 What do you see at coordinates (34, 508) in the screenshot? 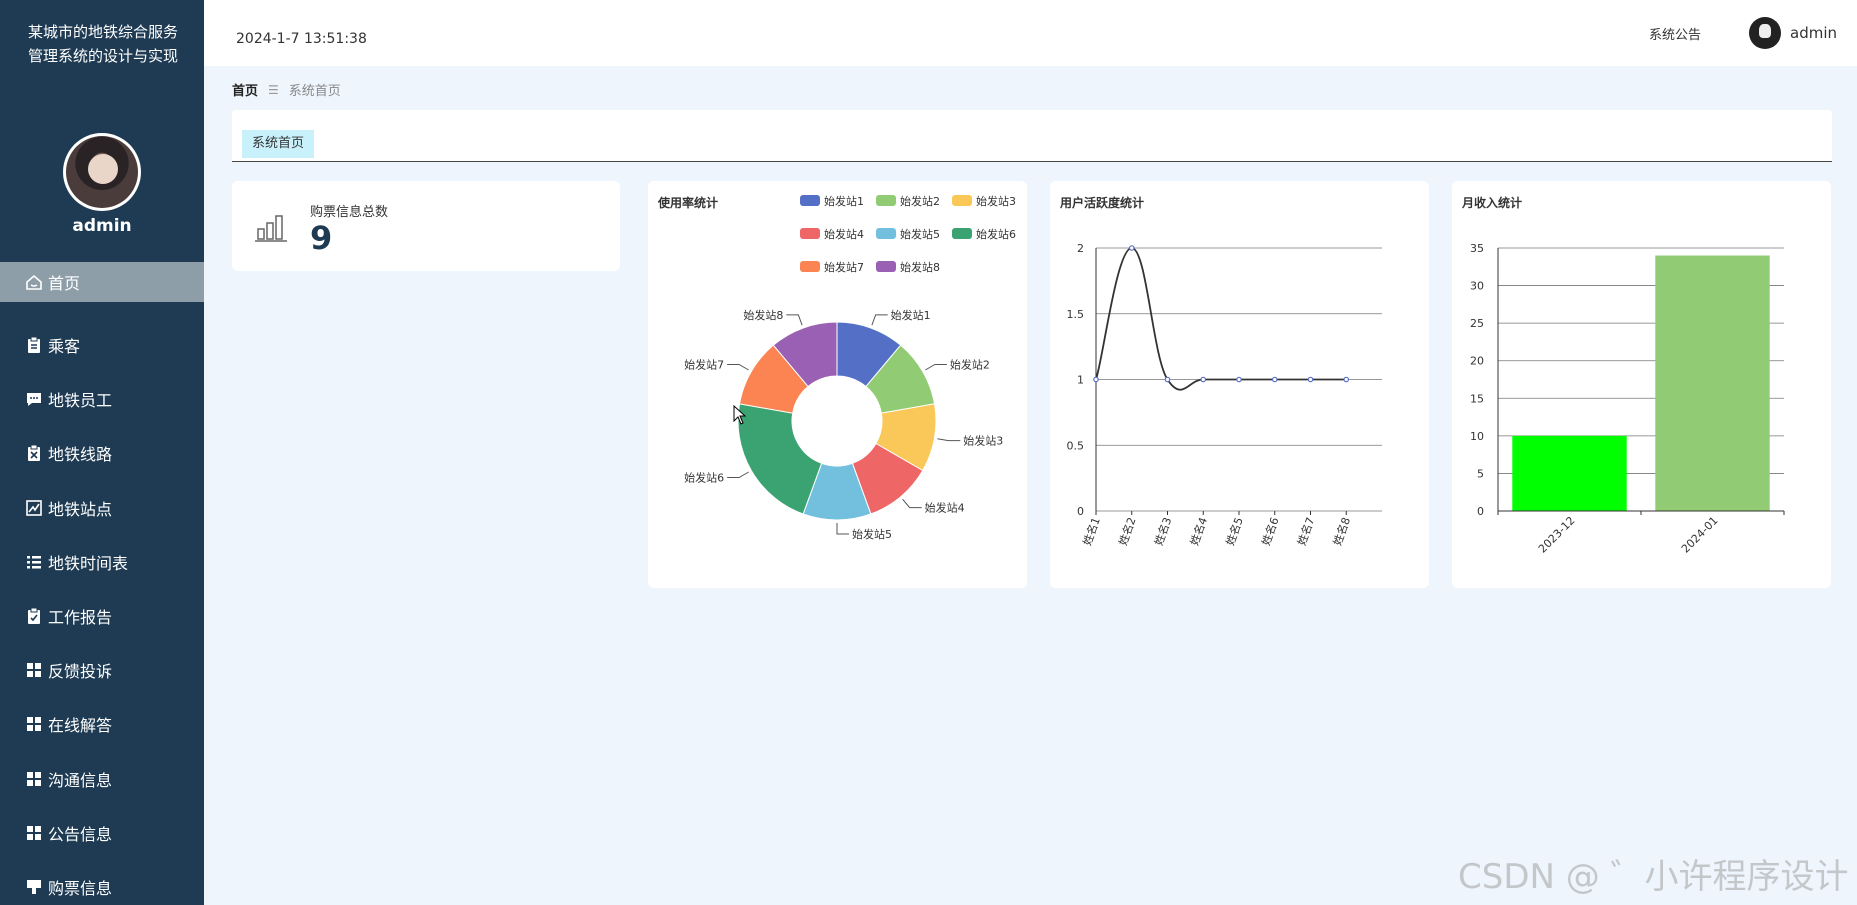
I see `chart-line-icon` at bounding box center [34, 508].